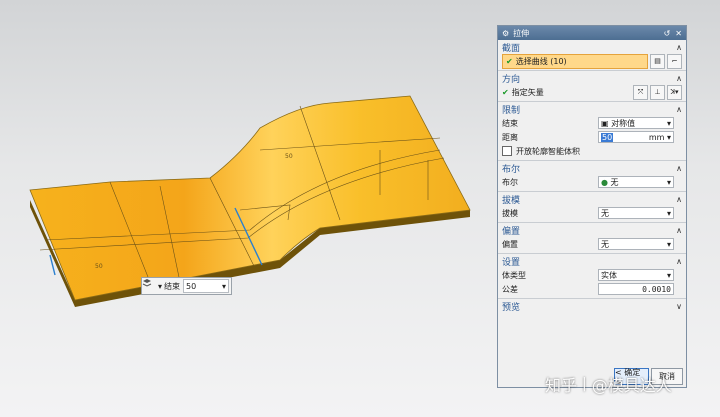  What do you see at coordinates (636, 123) in the screenshot?
I see `end-select: ▣ 对称值 ▾` at bounding box center [636, 123].